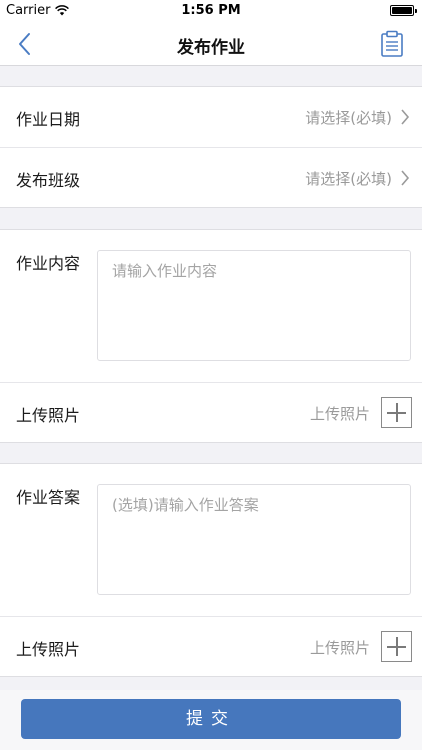 This screenshot has width=422, height=750. What do you see at coordinates (392, 44) in the screenshot?
I see `clipboard-icon` at bounding box center [392, 44].